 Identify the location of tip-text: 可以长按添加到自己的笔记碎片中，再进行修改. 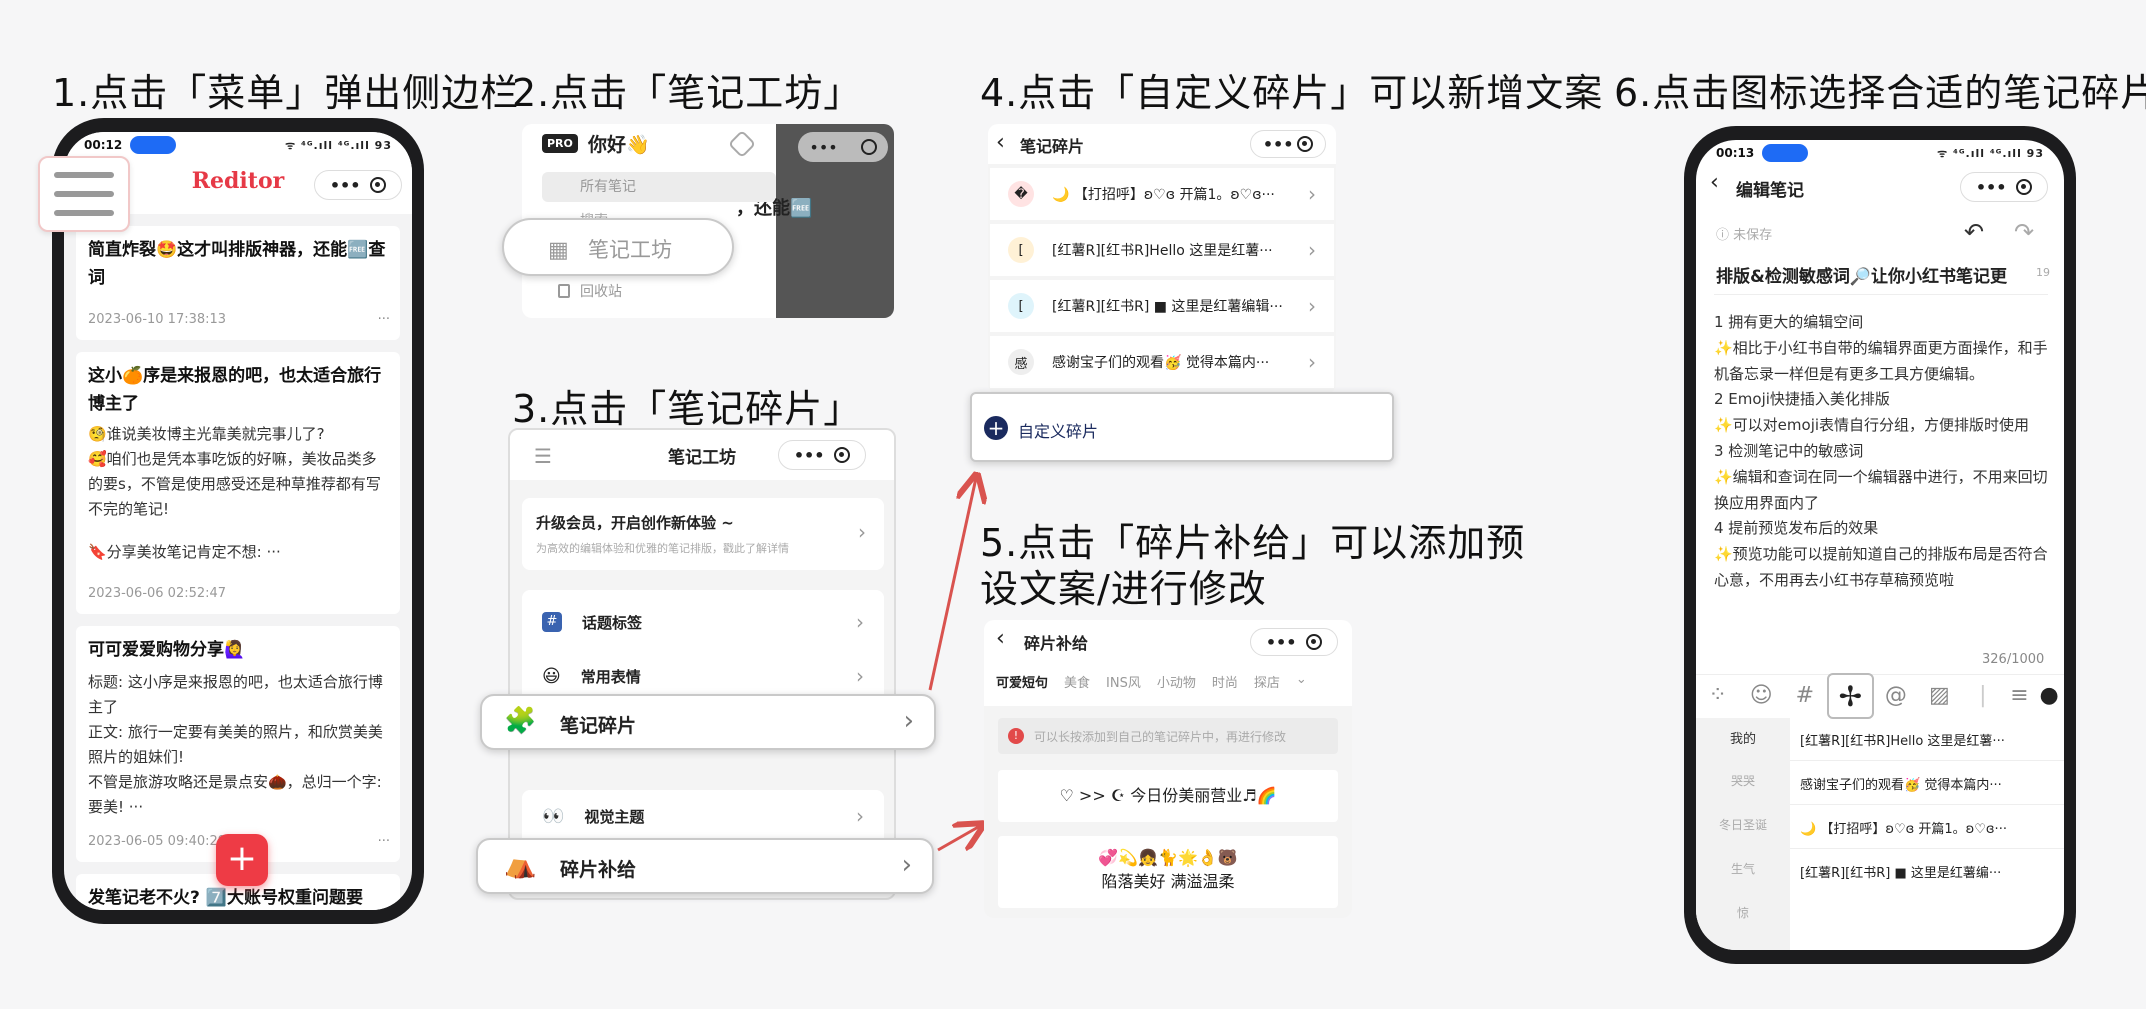
(1160, 737).